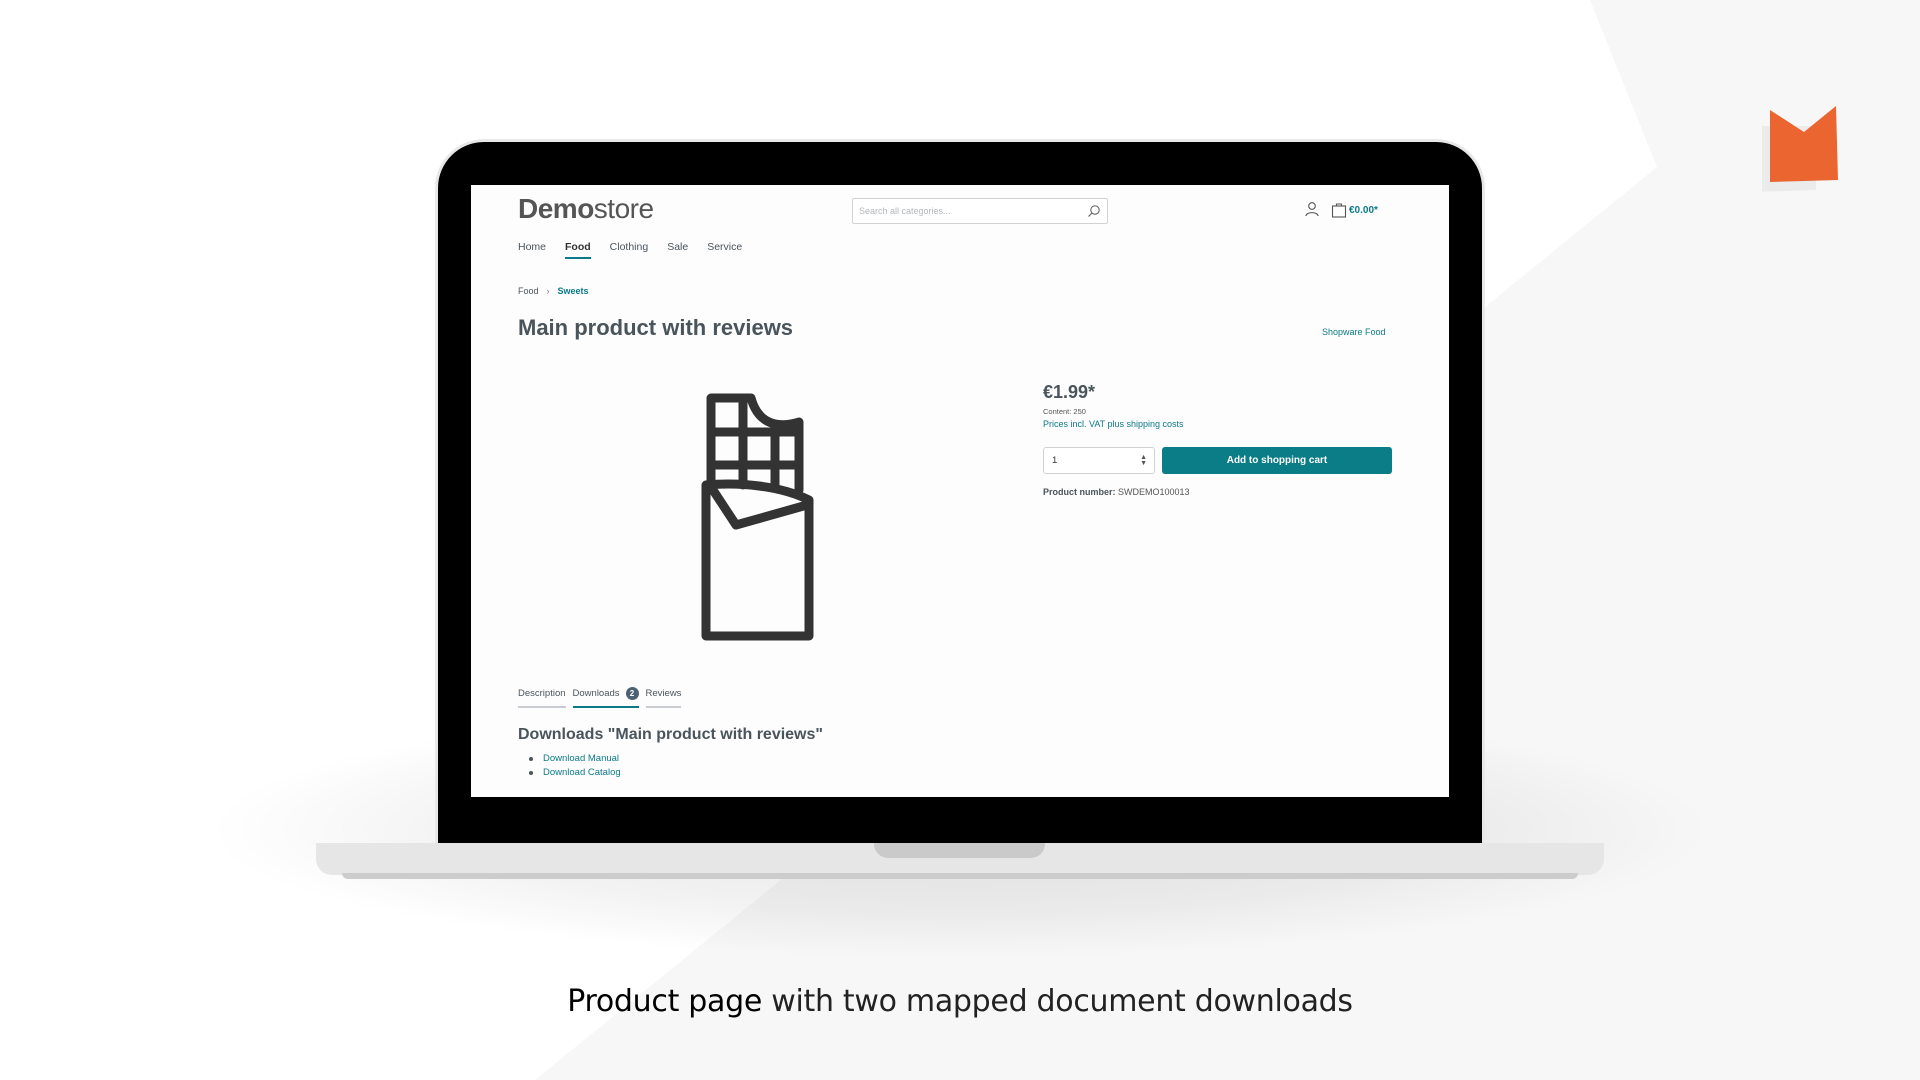 This screenshot has width=1920, height=1080. What do you see at coordinates (575, 759) in the screenshot?
I see `download-link-manual: Download Manual` at bounding box center [575, 759].